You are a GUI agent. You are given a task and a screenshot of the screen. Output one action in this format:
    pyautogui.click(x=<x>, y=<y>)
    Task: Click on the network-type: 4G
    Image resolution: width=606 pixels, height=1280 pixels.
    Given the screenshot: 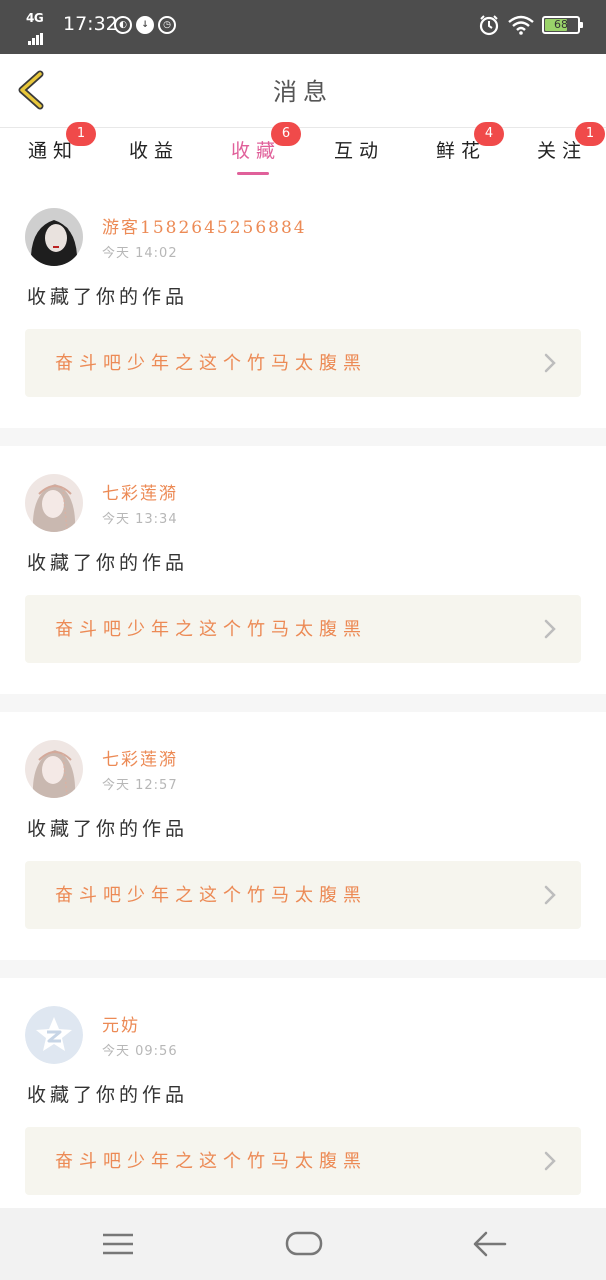 What is the action you would take?
    pyautogui.click(x=35, y=18)
    